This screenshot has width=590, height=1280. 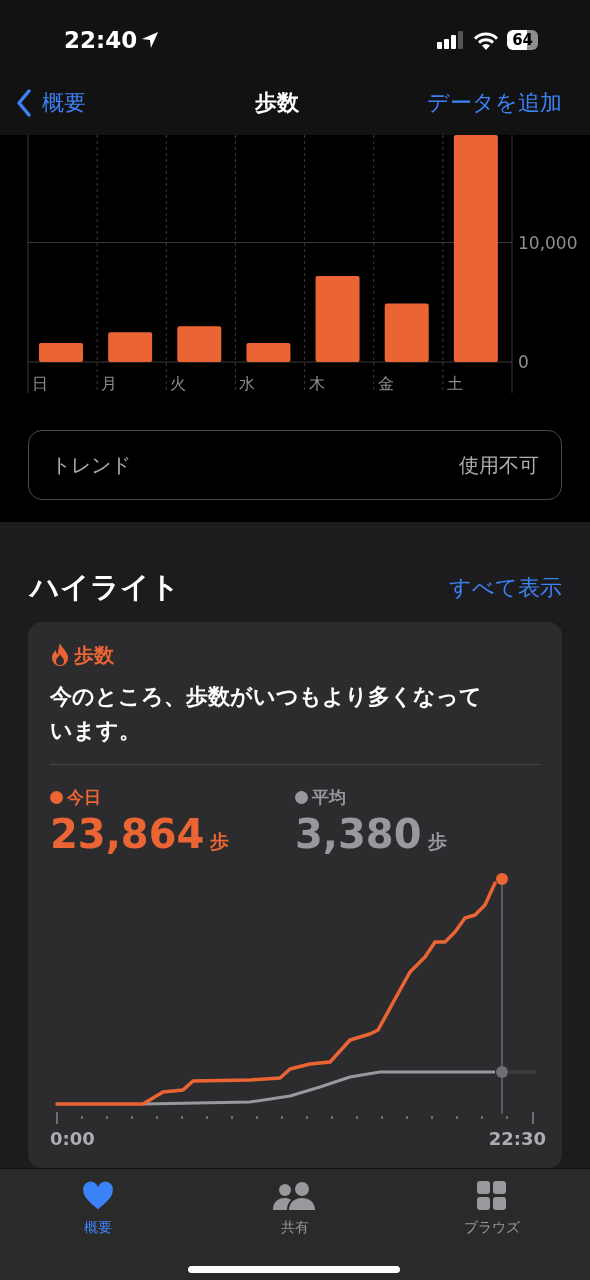 I want to click on card-category: 歩数, so click(x=94, y=655).